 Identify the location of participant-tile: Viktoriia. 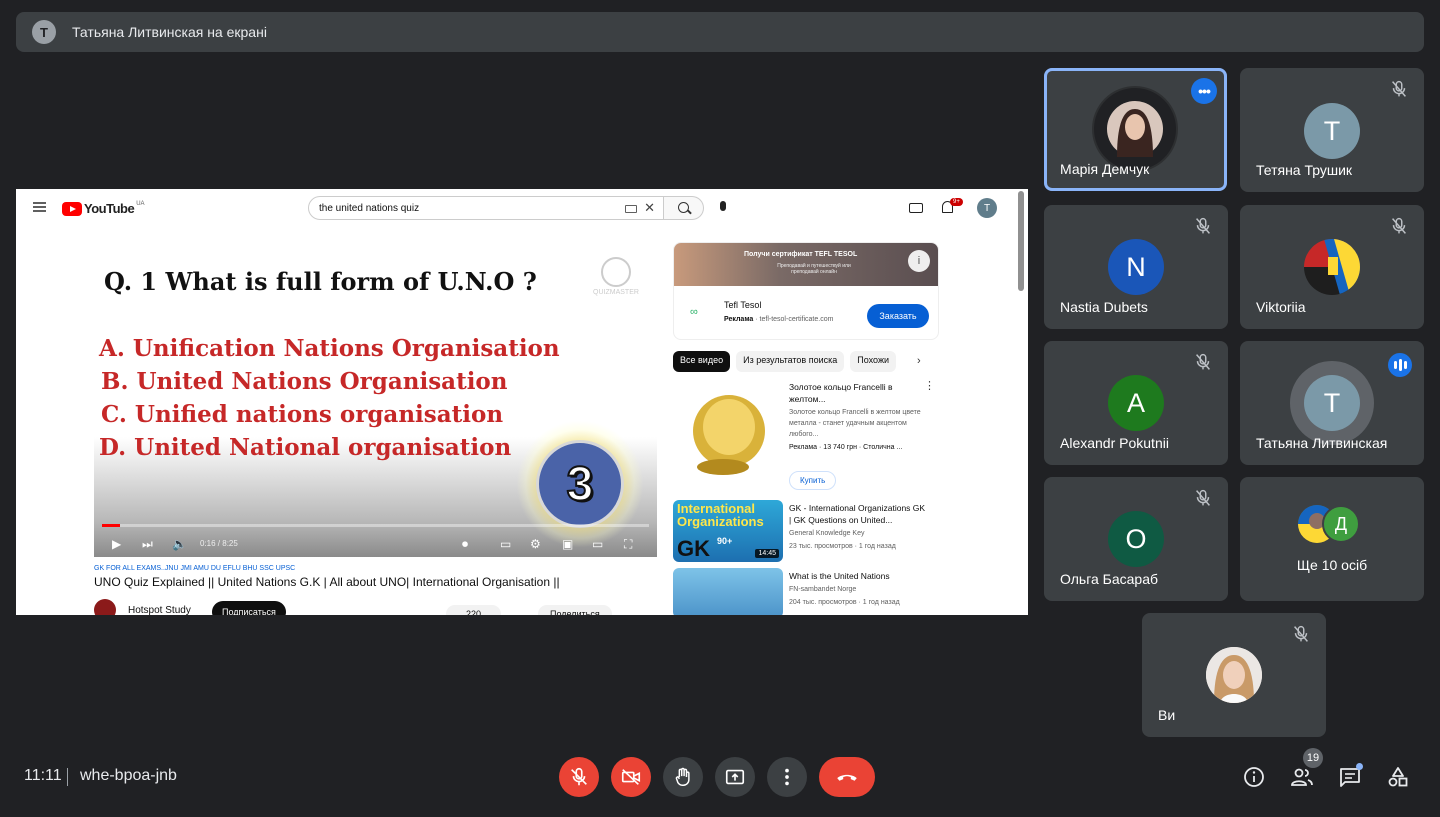
(1332, 267).